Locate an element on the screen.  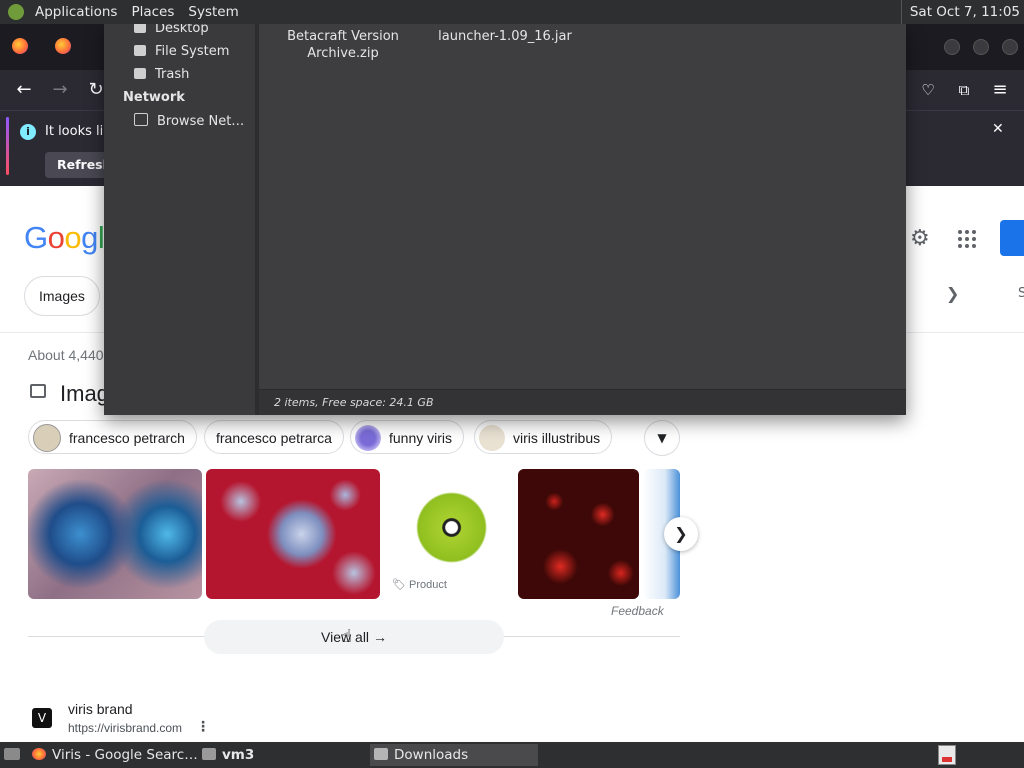
bottom-taskbar: Viris - Google Searc… vm3 Downloads is located at coordinates (512, 755).